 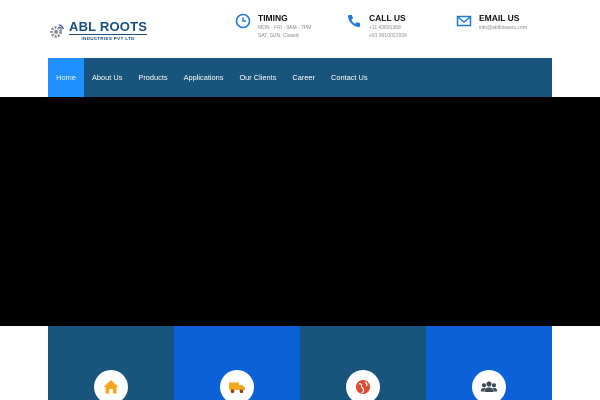 I want to click on call-title: CALL US, so click(x=387, y=18).